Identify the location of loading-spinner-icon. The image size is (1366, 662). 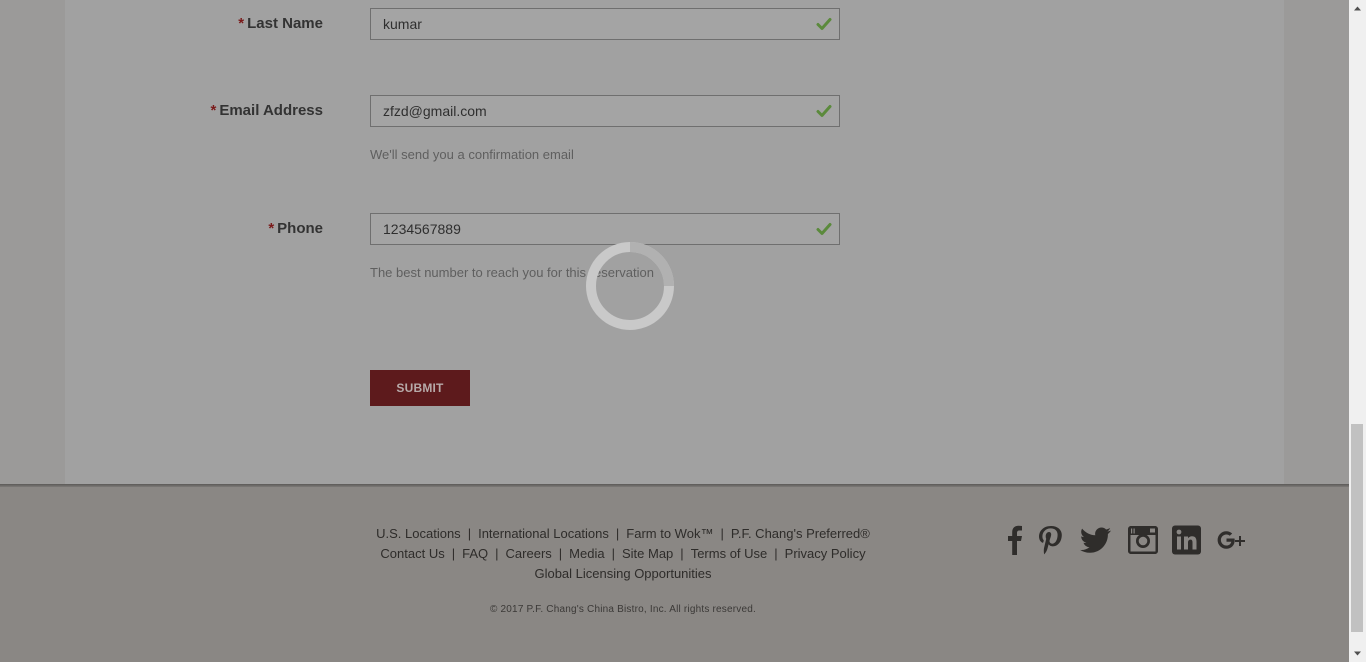
(630, 286).